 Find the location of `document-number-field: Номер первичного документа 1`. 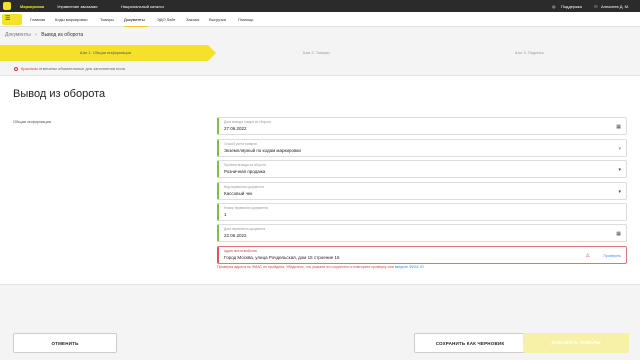

document-number-field: Номер первичного документа 1 is located at coordinates (422, 212).